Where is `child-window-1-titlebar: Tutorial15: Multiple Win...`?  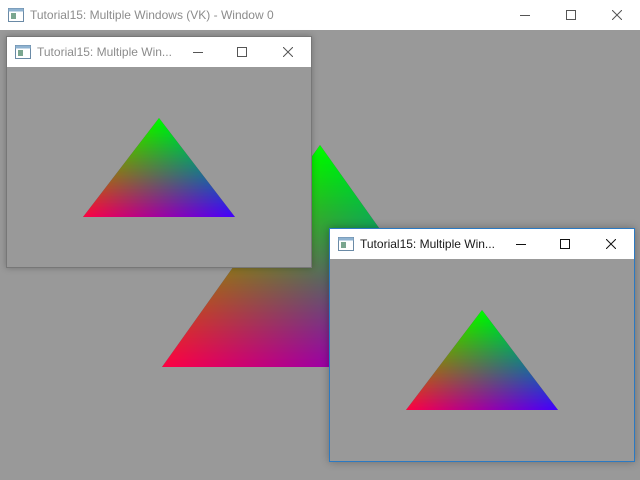 child-window-1-titlebar: Tutorial15: Multiple Win... is located at coordinates (159, 52).